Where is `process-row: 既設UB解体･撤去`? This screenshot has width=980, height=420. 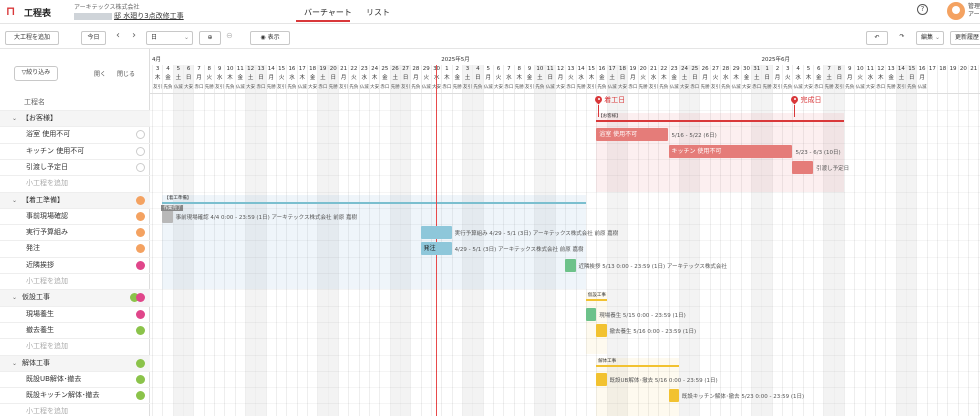
process-row: 既設UB解体･撤去 is located at coordinates (75, 378).